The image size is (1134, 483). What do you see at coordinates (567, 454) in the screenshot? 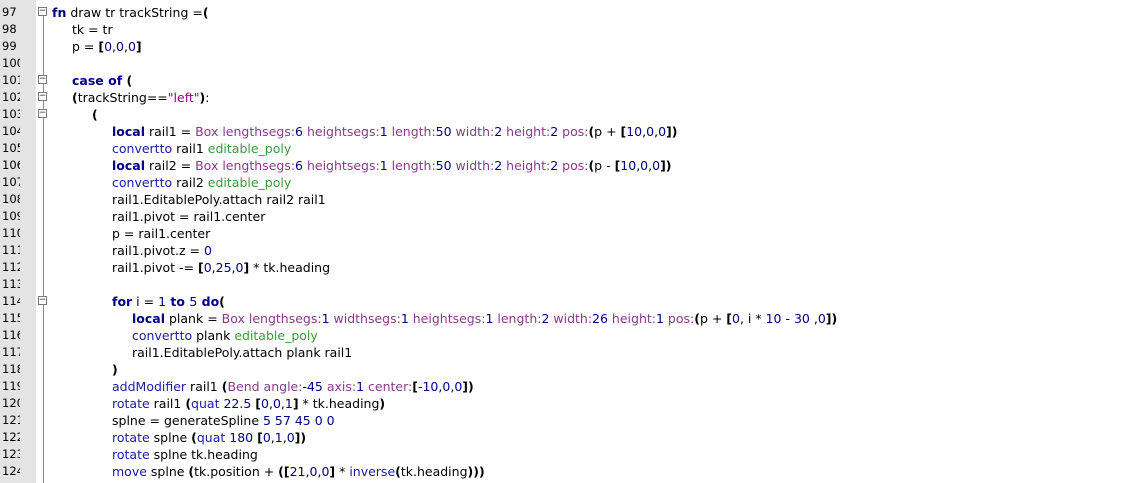
I see `code-line: 123 rotate splne tk.heading` at bounding box center [567, 454].